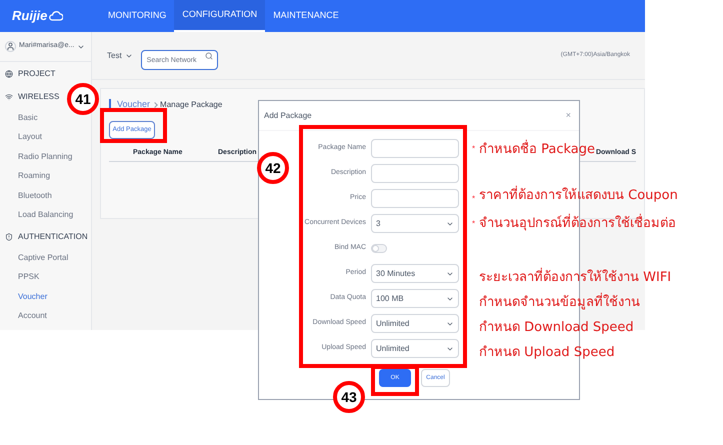  What do you see at coordinates (53, 236) in the screenshot?
I see `section-heading: AUTHENTICATION` at bounding box center [53, 236].